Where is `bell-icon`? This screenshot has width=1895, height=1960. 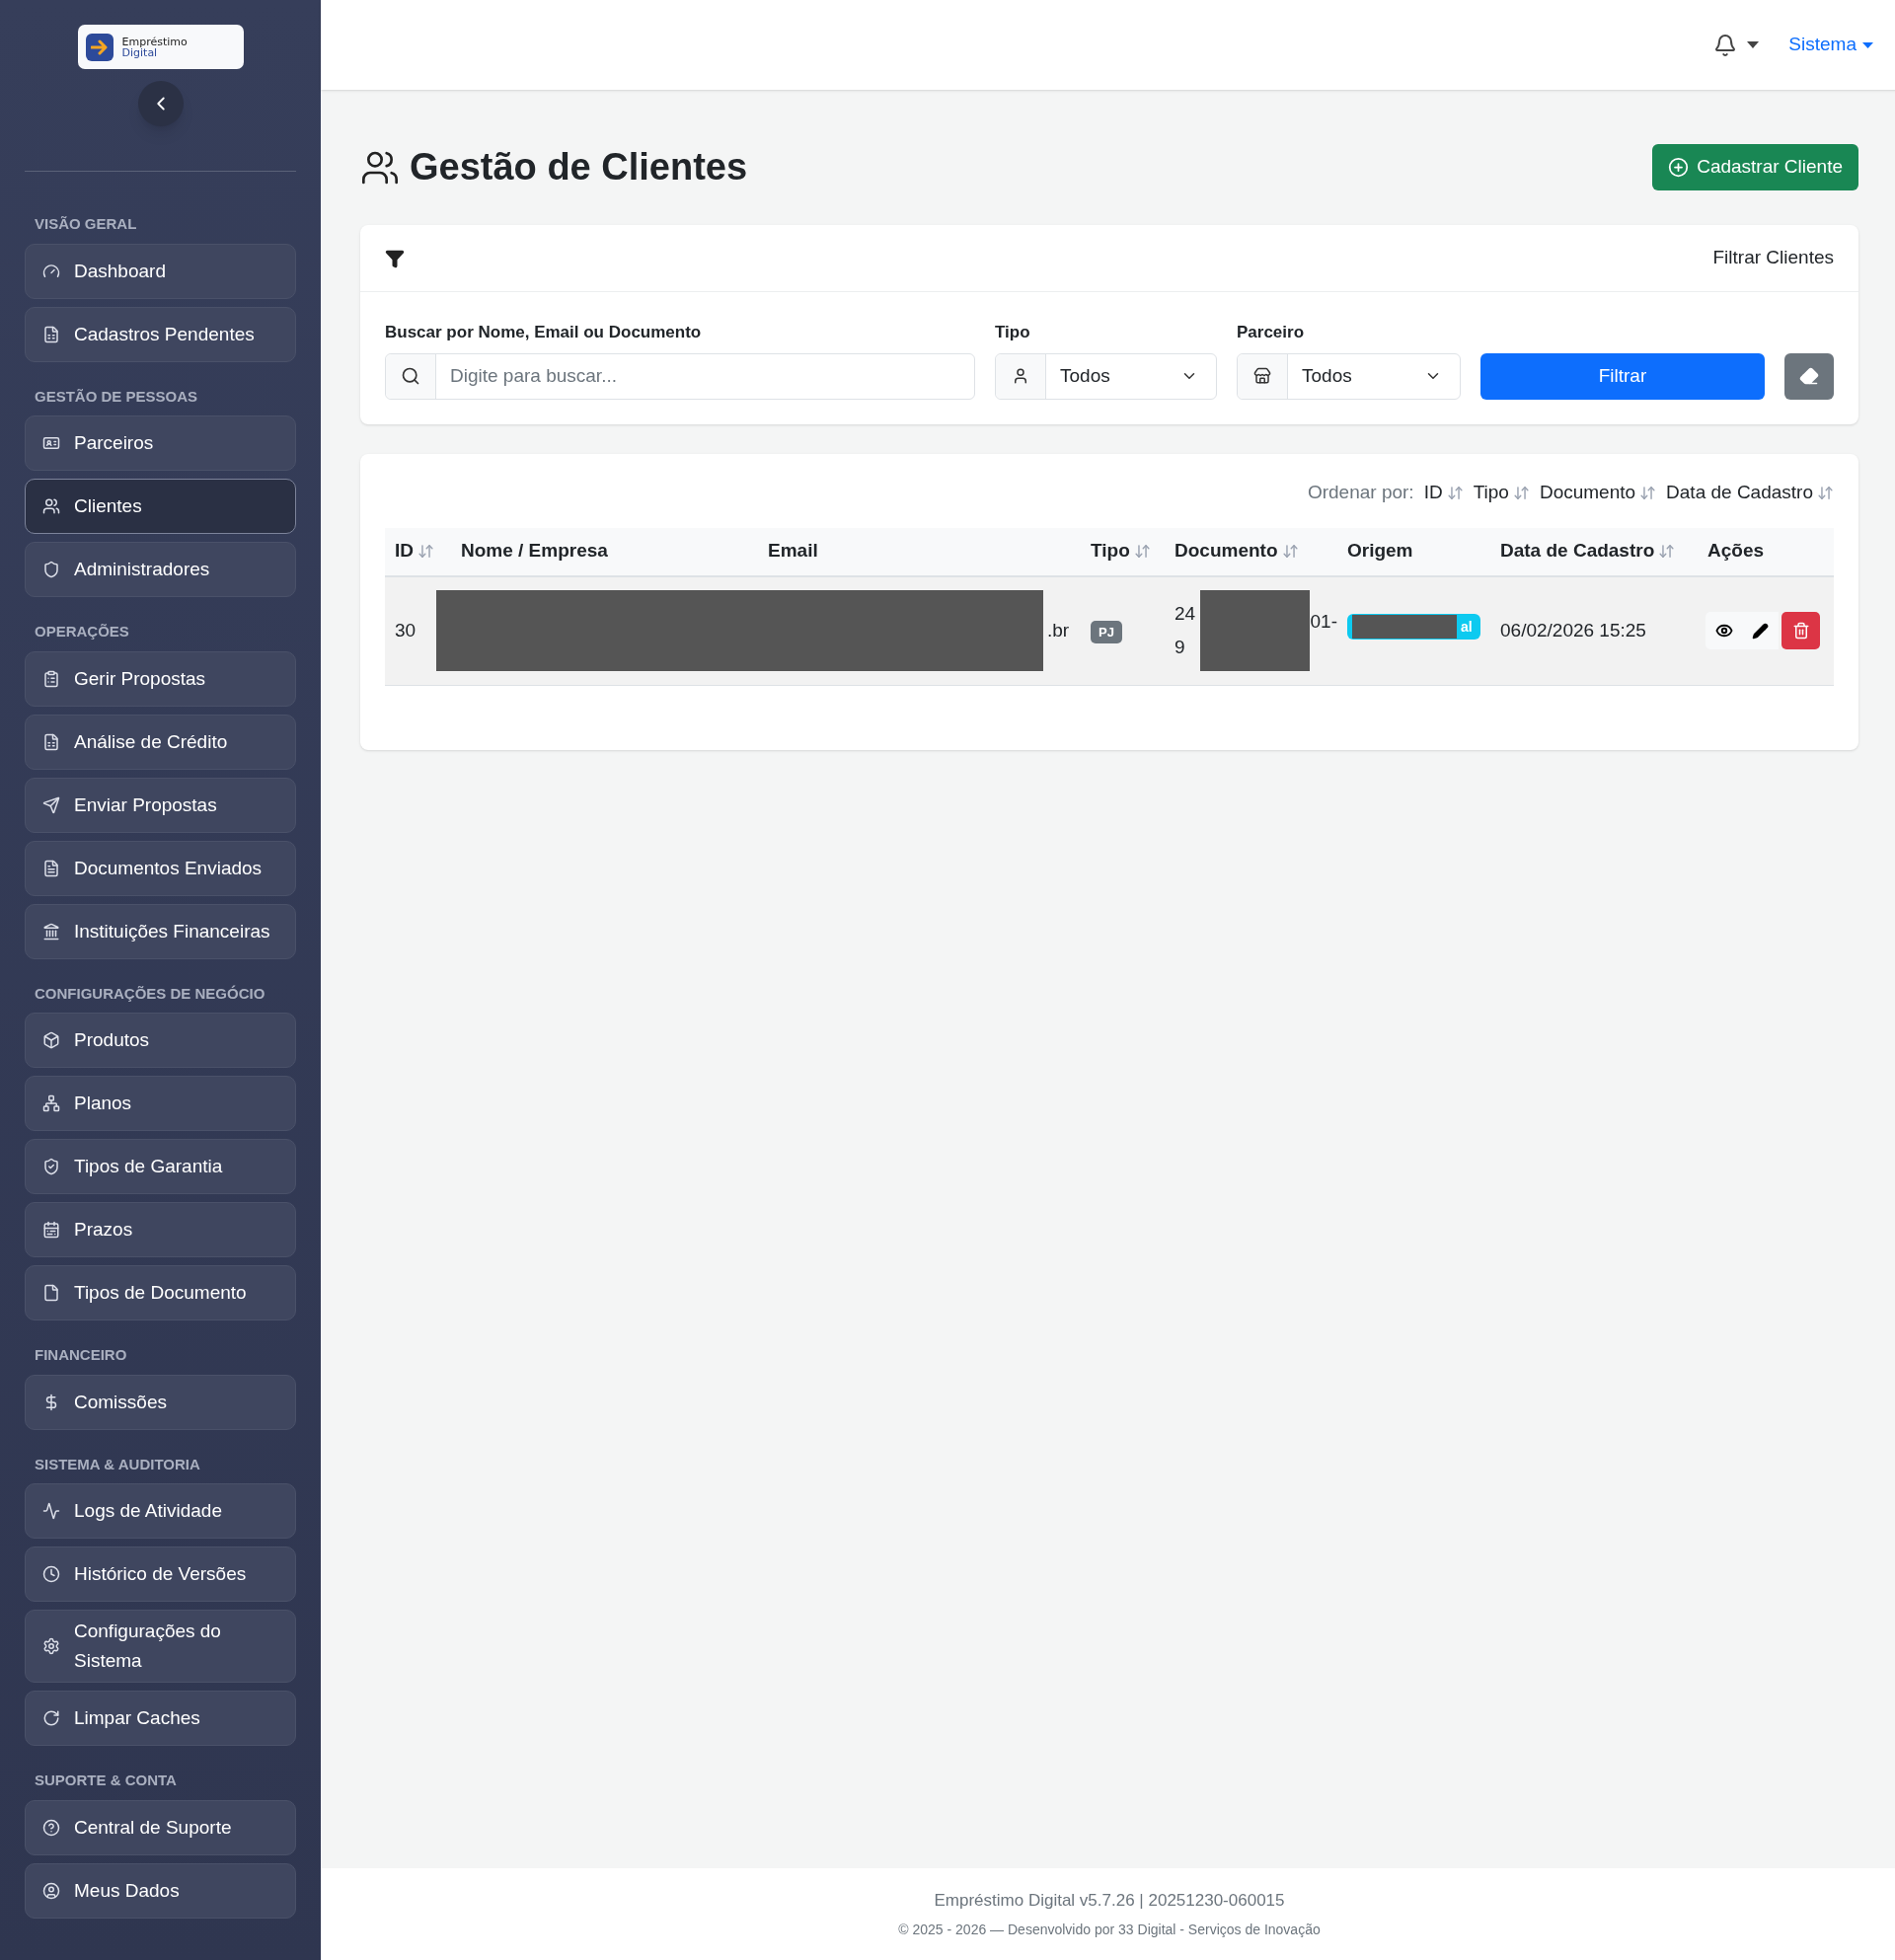 bell-icon is located at coordinates (1725, 45).